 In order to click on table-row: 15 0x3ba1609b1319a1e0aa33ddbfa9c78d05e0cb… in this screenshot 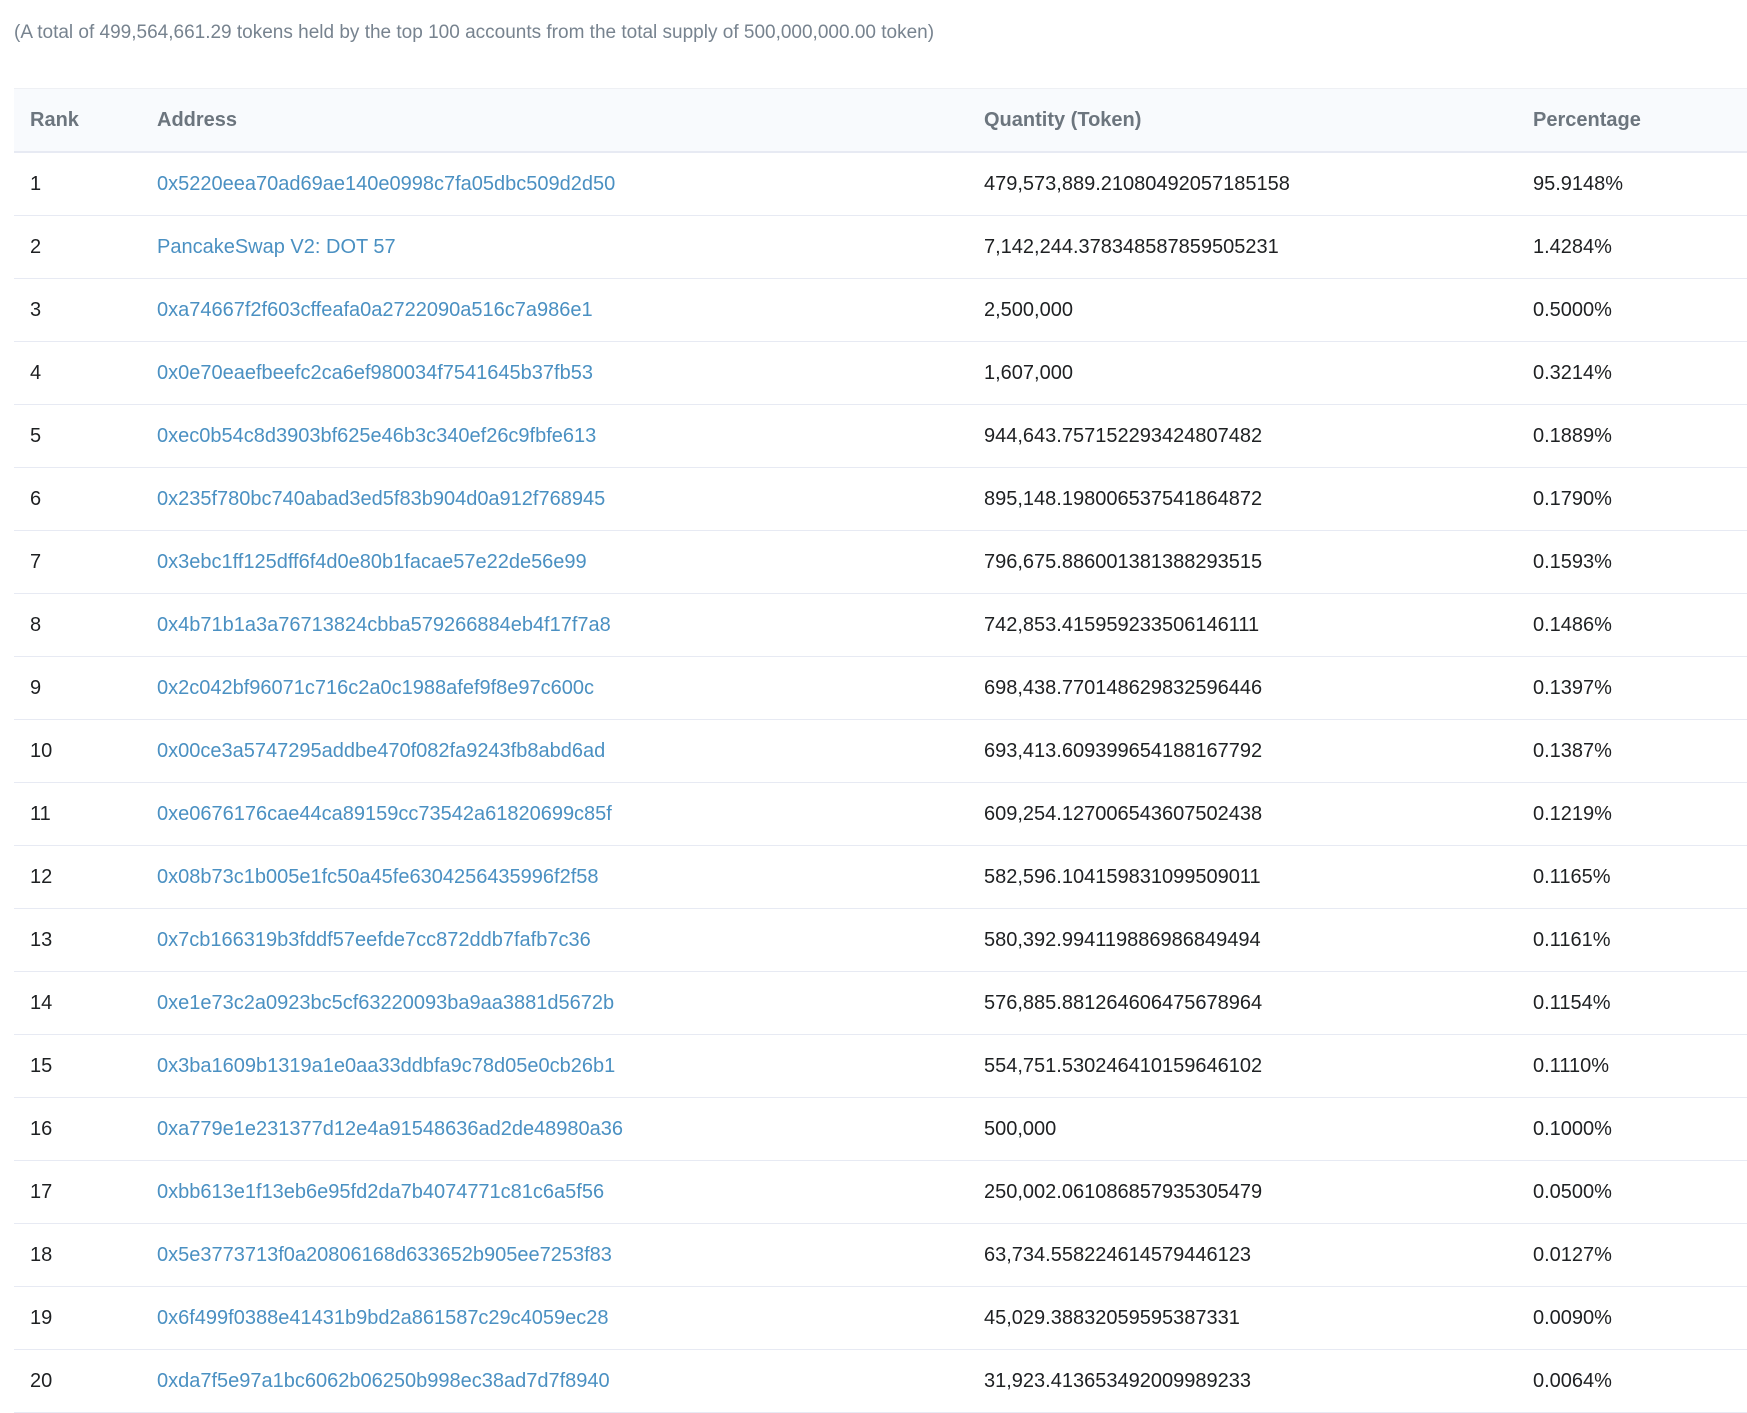, I will do `click(880, 1066)`.